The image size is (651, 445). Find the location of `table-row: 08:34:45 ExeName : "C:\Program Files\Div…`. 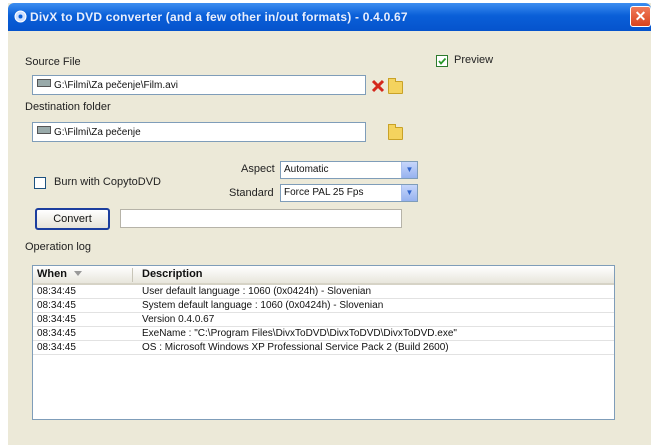

table-row: 08:34:45 ExeName : "C:\Program Files\Div… is located at coordinates (323, 334).